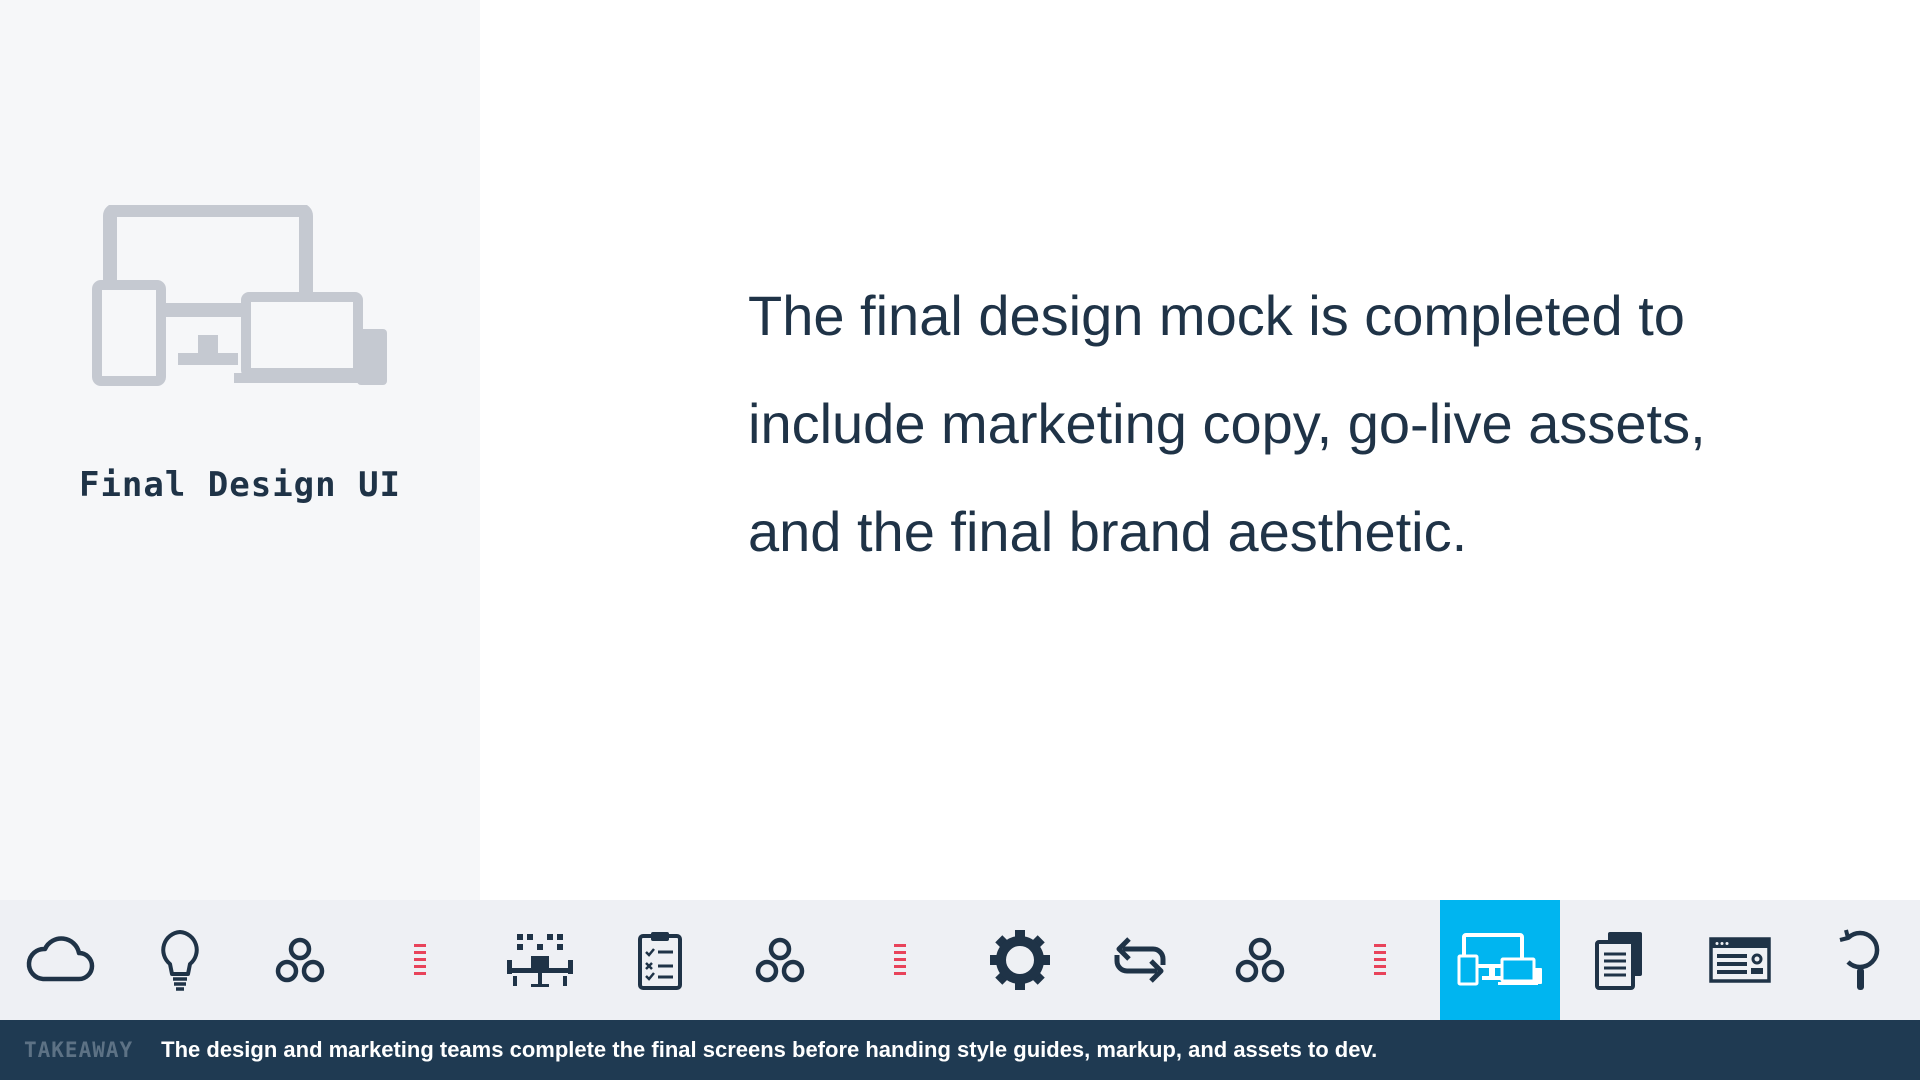 The image size is (1920, 1080). I want to click on tool-final-design, so click(1500, 960).